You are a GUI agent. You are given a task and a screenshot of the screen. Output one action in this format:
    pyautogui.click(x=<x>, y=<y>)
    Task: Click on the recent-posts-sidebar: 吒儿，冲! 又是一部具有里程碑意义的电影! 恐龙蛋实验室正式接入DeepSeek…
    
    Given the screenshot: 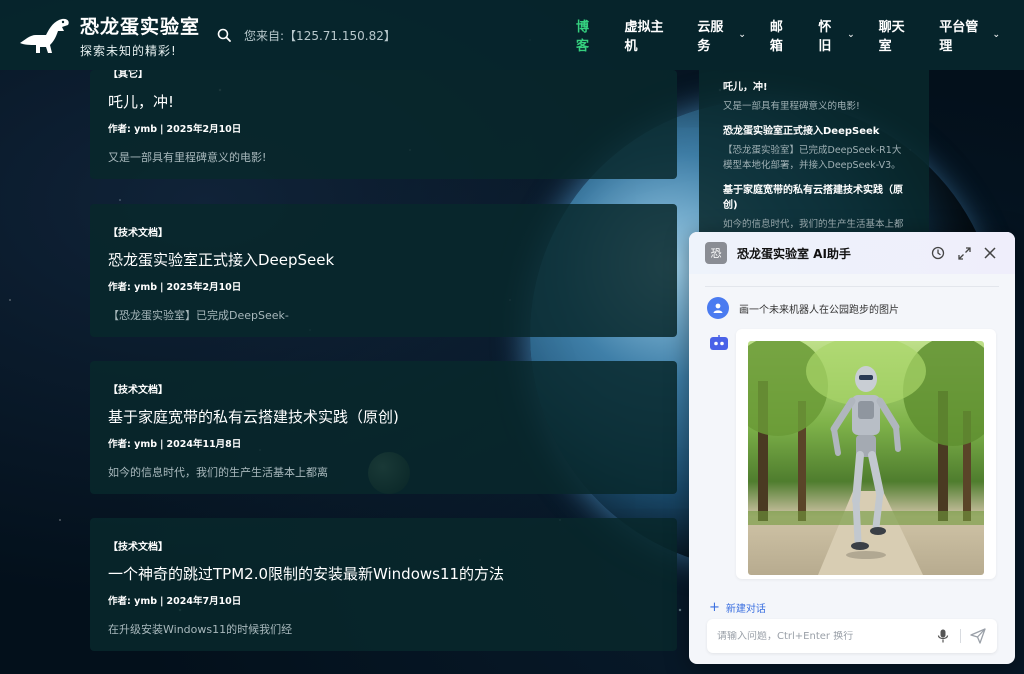 What is the action you would take?
    pyautogui.click(x=814, y=155)
    